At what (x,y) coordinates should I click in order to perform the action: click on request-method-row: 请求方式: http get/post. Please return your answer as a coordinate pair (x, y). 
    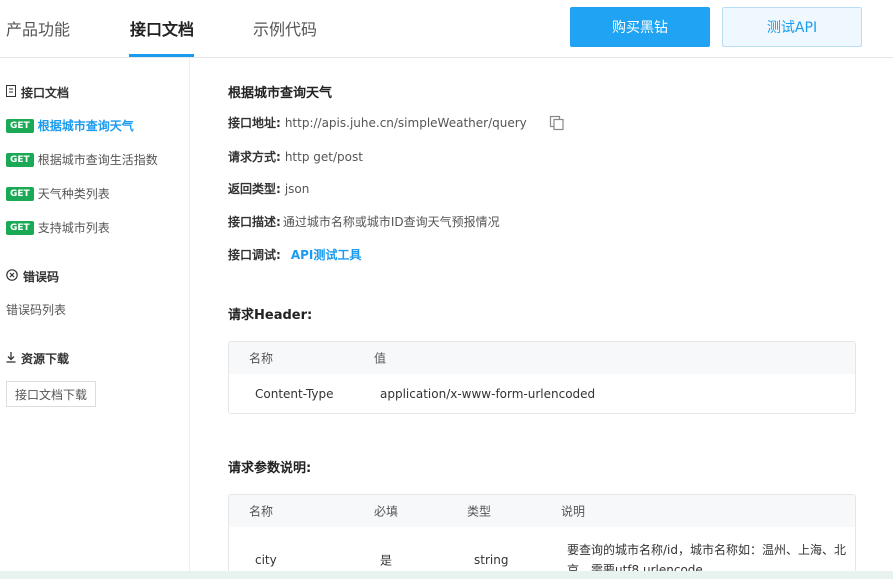
    Looking at the image, I should click on (295, 156).